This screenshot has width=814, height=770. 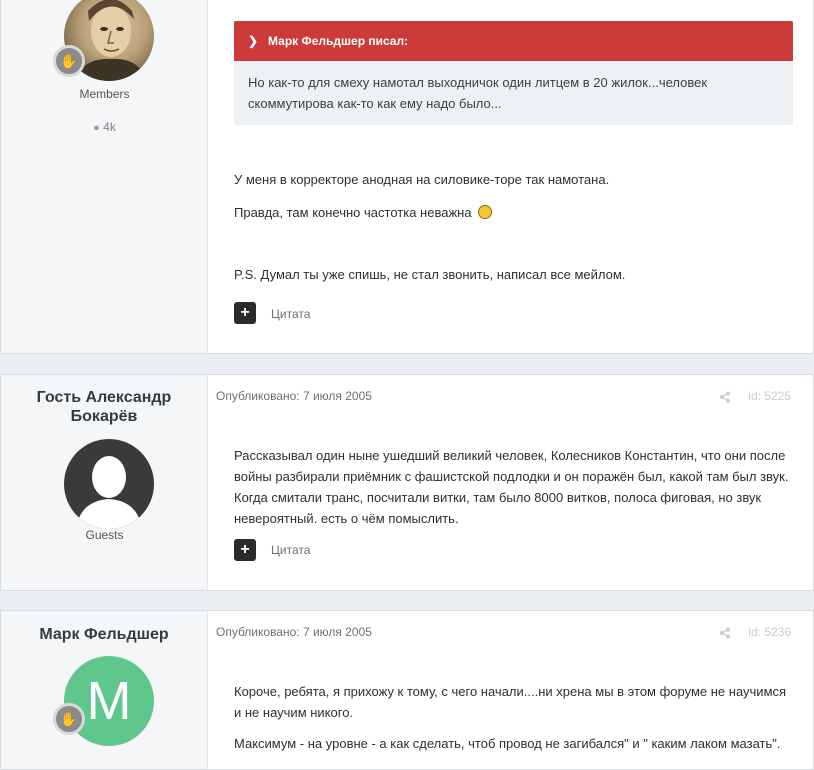 I want to click on author-panel: Марк Фельдшер M ✋, so click(x=104, y=690).